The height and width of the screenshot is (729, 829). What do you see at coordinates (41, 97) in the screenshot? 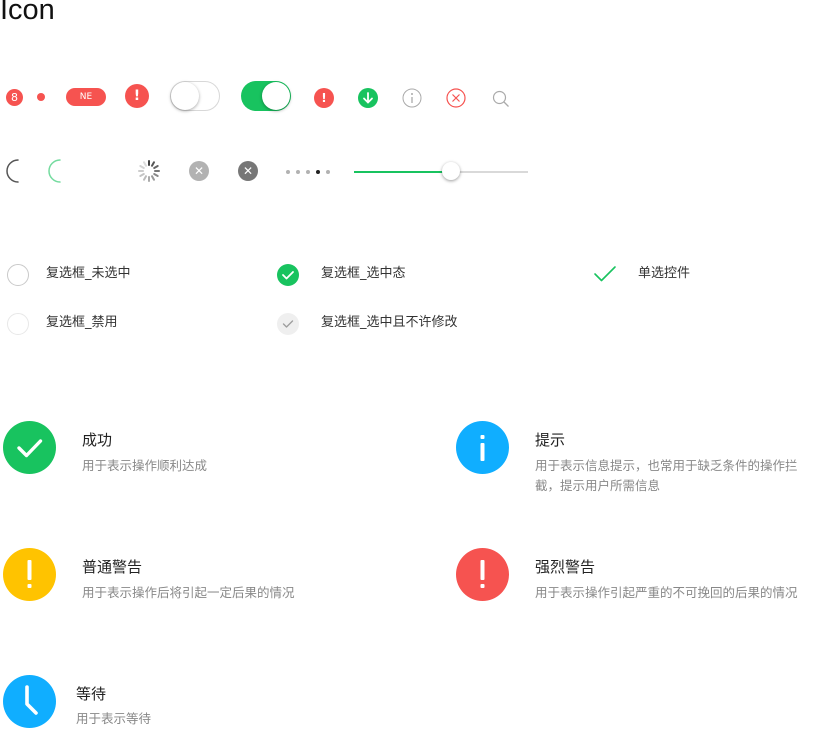
I see `red-dot-badge` at bounding box center [41, 97].